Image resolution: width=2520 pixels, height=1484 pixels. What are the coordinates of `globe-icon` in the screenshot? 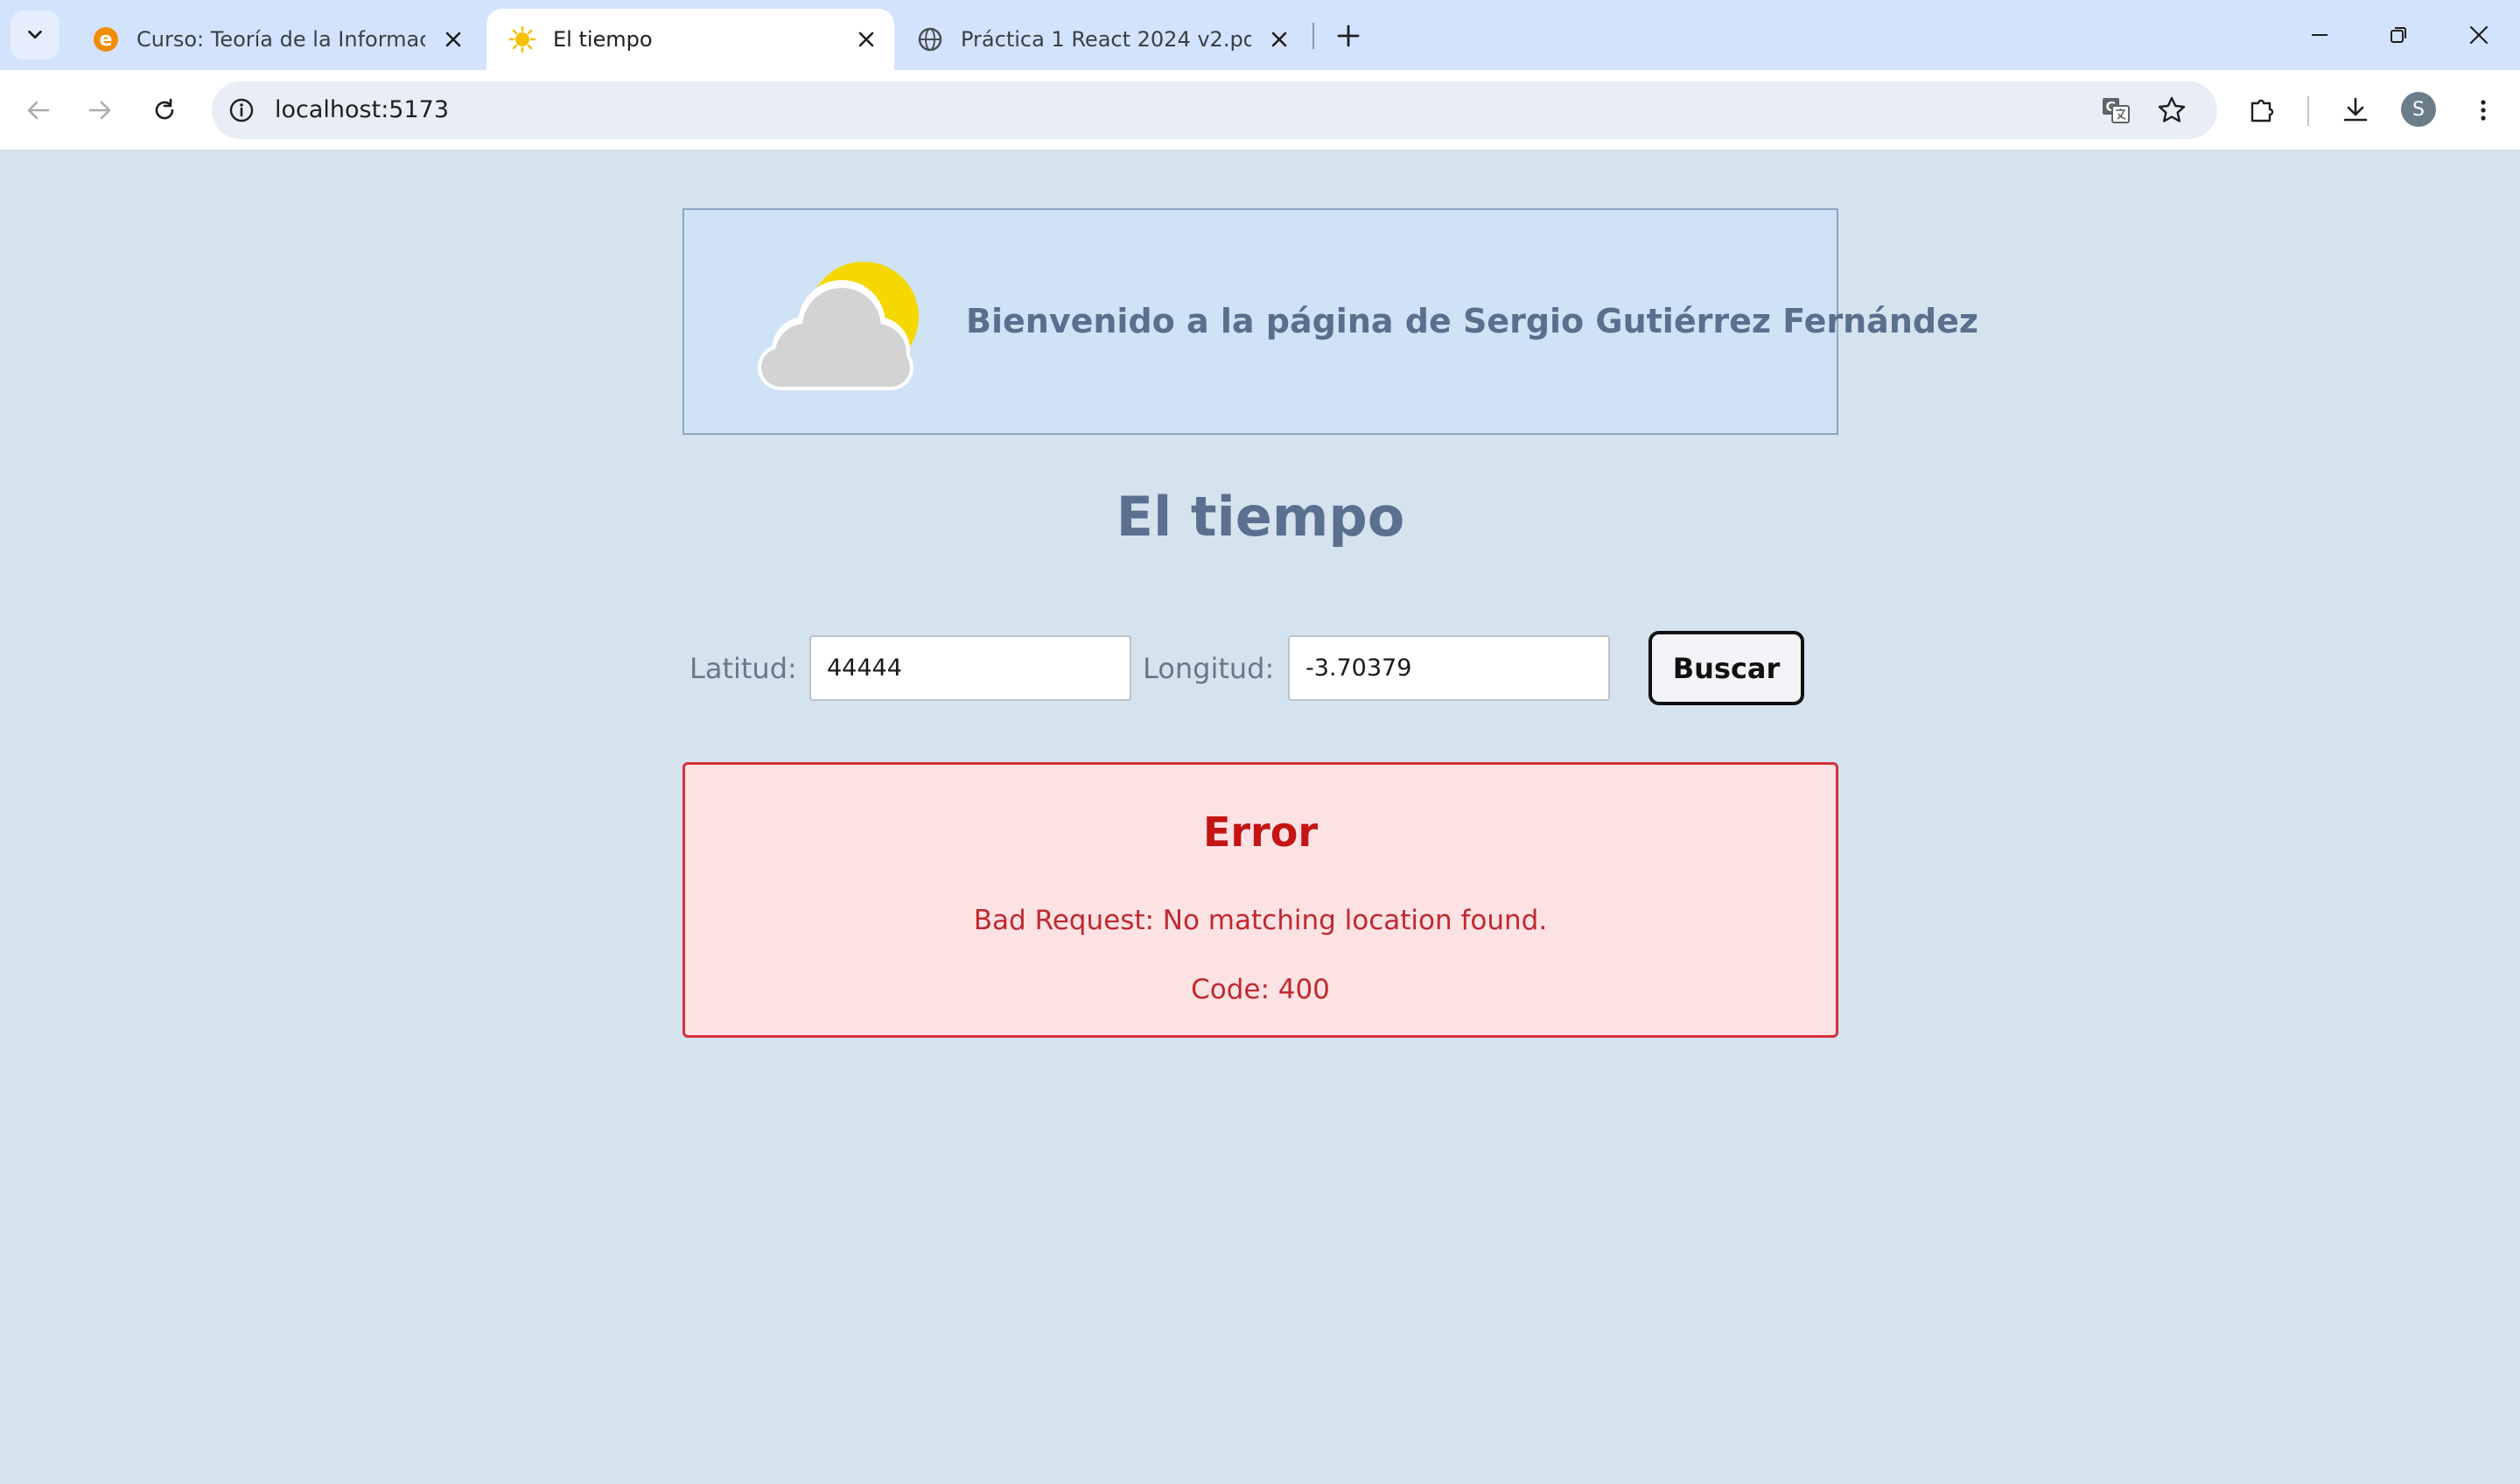 It's located at (930, 39).